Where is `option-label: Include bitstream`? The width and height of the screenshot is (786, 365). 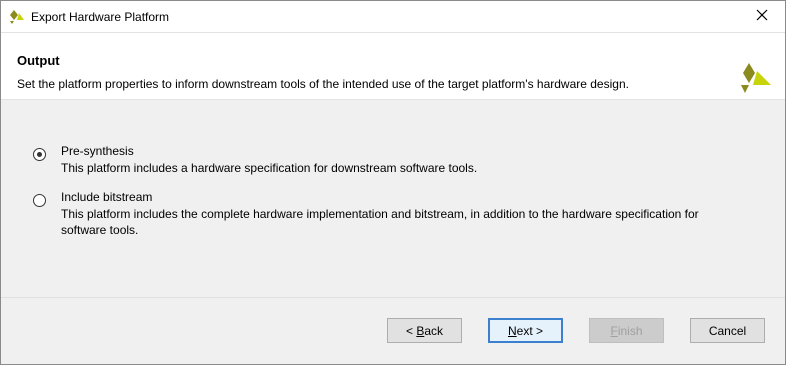
option-label: Include bitstream is located at coordinates (107, 197).